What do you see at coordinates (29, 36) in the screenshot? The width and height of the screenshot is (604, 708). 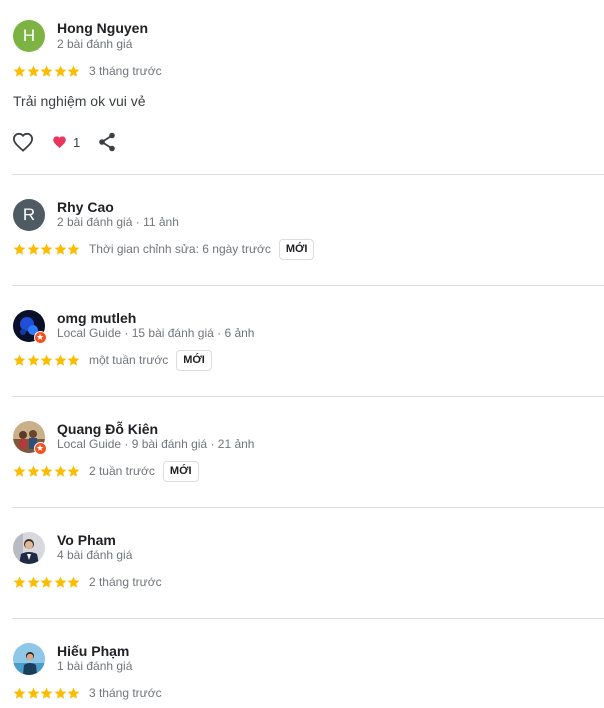 I see `avatar: H` at bounding box center [29, 36].